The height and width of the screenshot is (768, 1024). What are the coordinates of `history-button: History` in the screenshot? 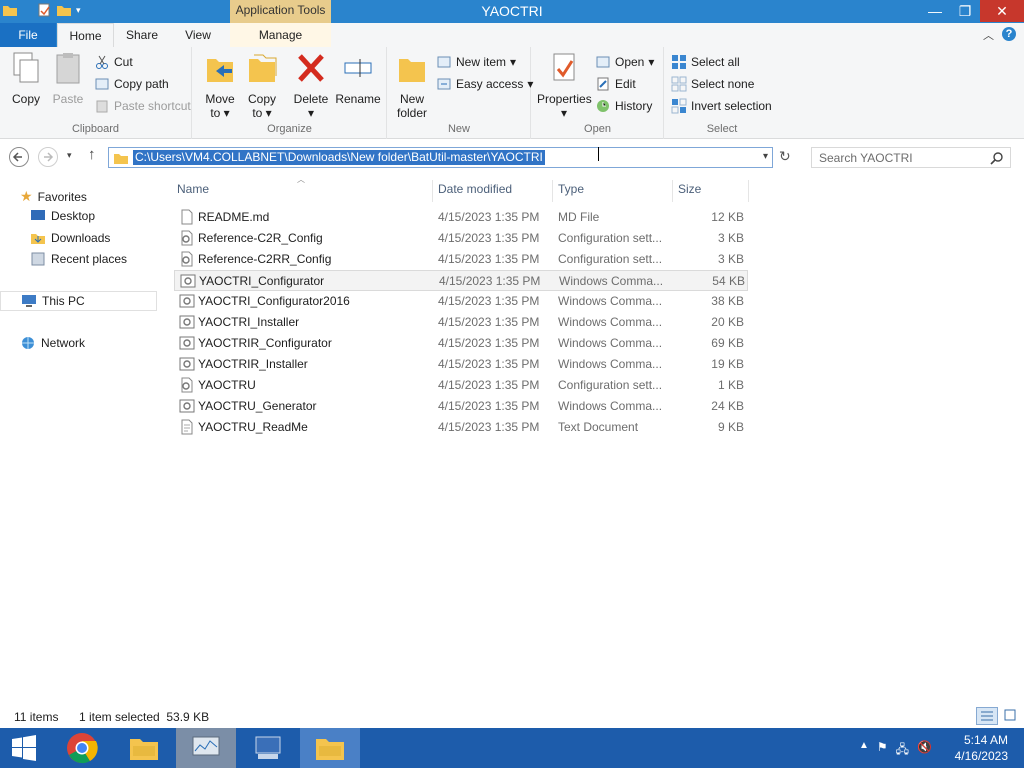 It's located at (623, 106).